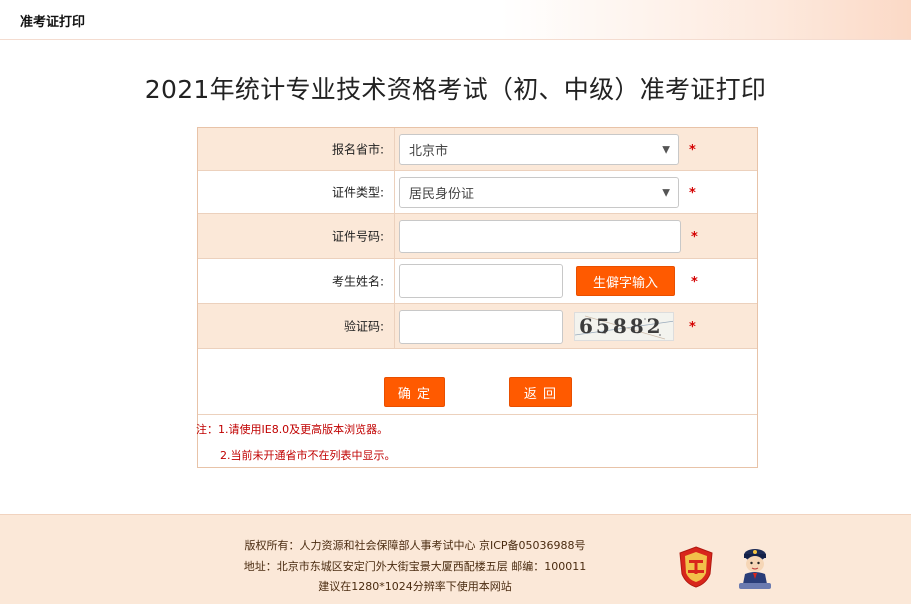 The image size is (911, 604). Describe the element at coordinates (292, 429) in the screenshot. I see `note-line-1: 注：1.请使用IE8.0及更高版本浏览器。` at that location.